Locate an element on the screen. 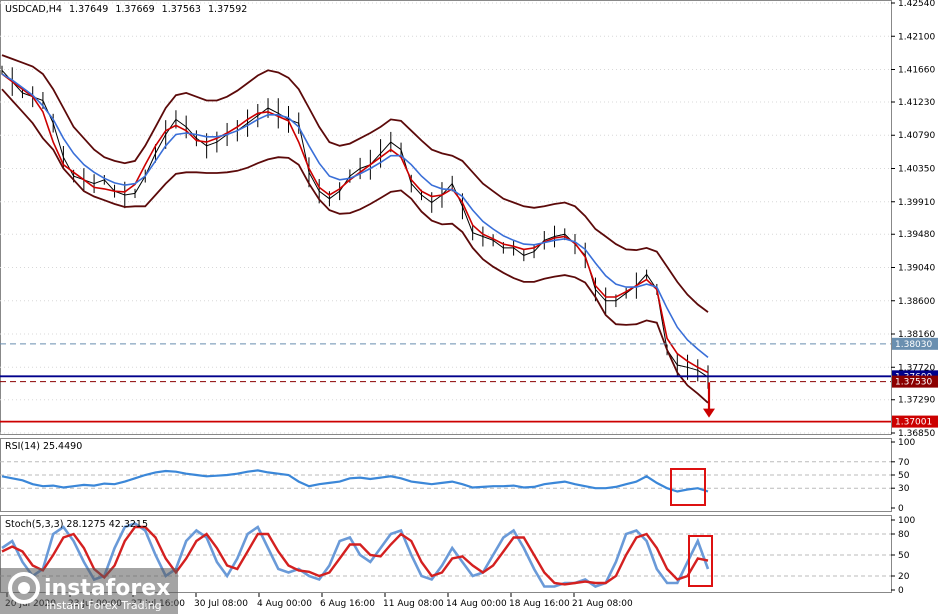  indicator-tick-label: 30 is located at coordinates (904, 489).